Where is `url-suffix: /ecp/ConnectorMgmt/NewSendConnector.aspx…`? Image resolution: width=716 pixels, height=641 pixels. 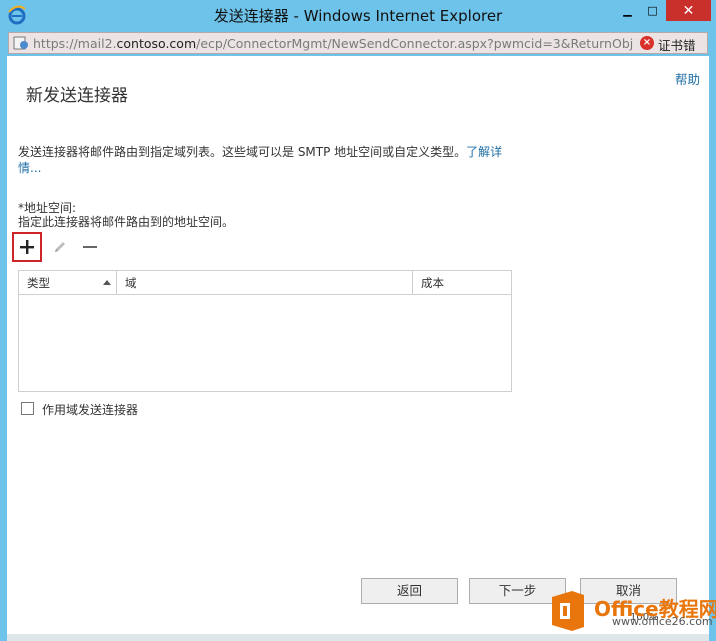 url-suffix: /ecp/ConnectorMgmt/NewSendConnector.aspx… is located at coordinates (414, 43).